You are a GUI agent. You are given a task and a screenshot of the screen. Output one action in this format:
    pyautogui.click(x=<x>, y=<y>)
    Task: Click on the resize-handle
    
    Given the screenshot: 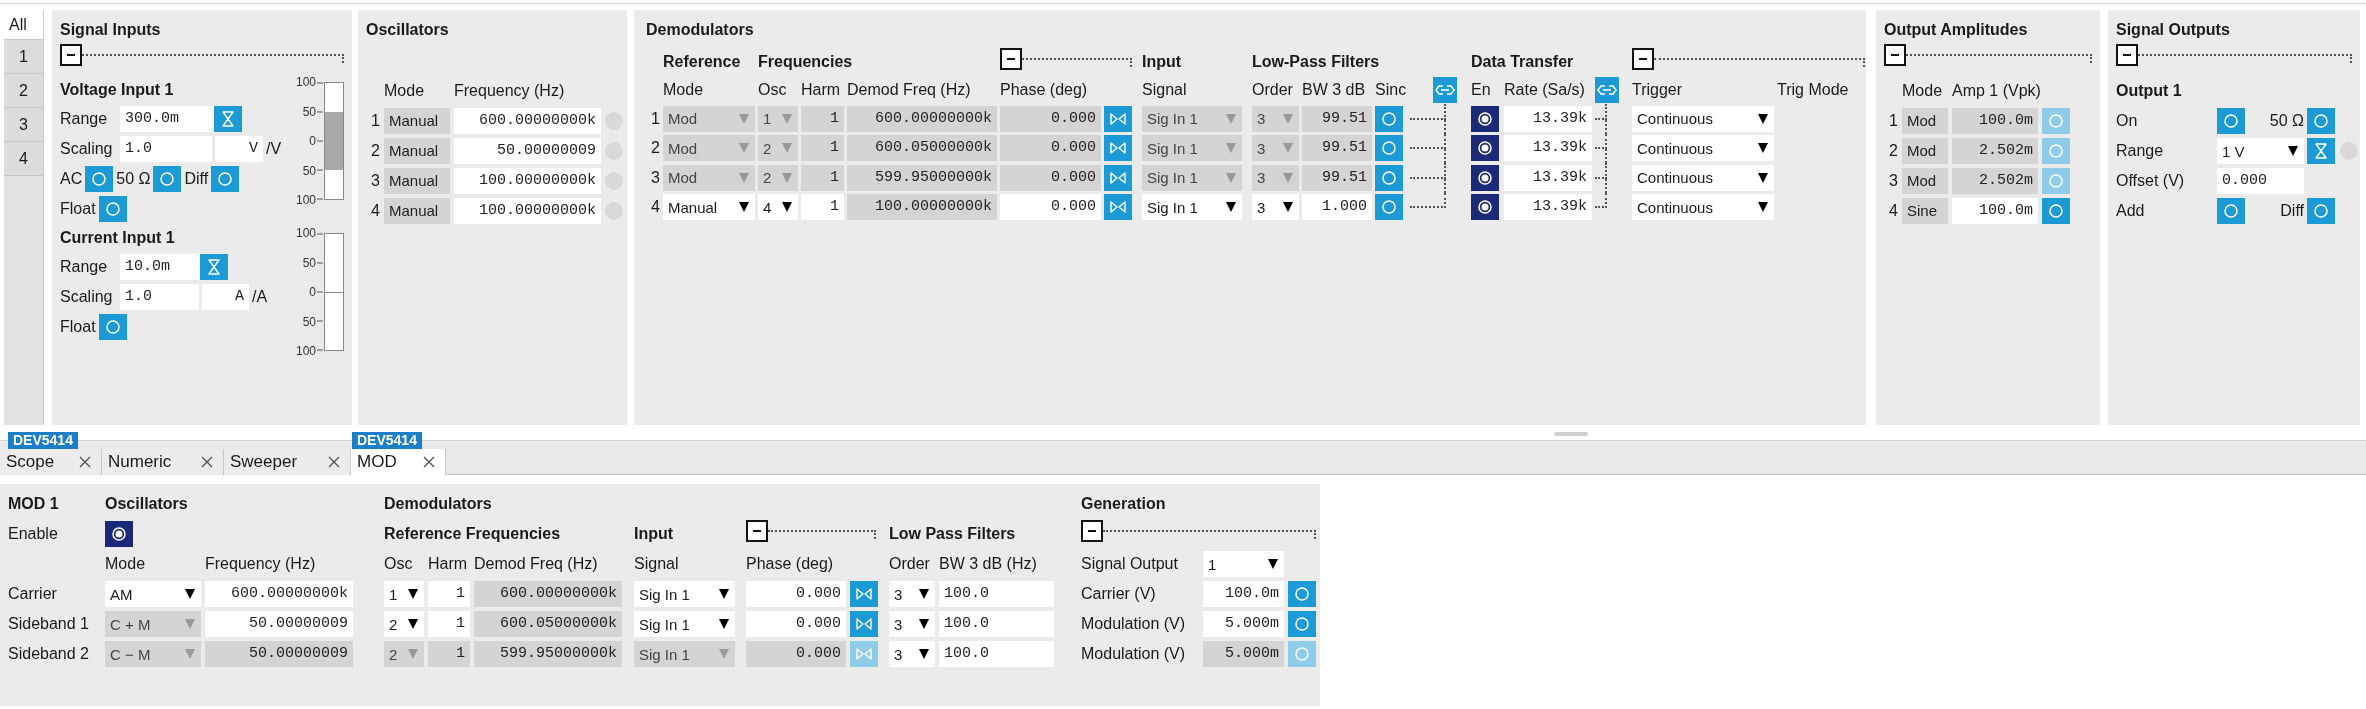 What is the action you would take?
    pyautogui.click(x=1571, y=434)
    